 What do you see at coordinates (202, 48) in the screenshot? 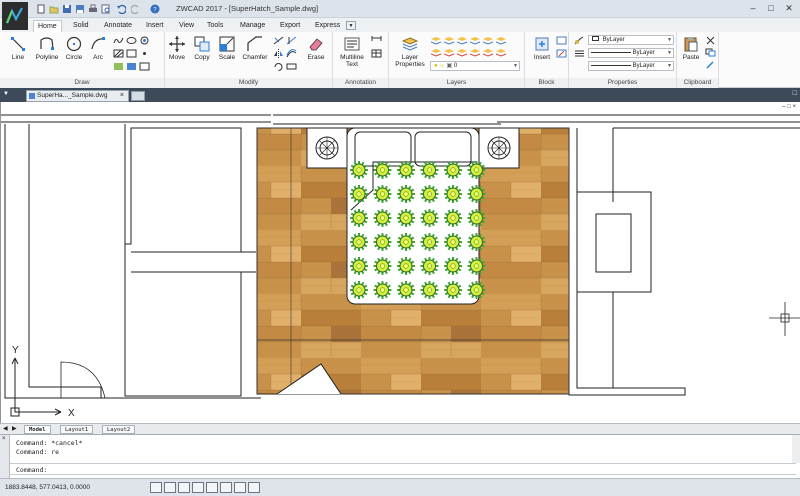
I see `copy-button: Copy` at bounding box center [202, 48].